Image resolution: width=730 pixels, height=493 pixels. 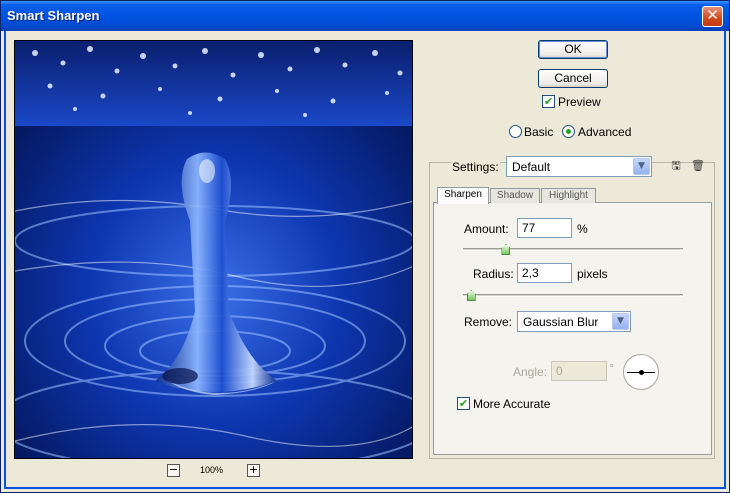 What do you see at coordinates (579, 371) in the screenshot?
I see `angle-input: 0` at bounding box center [579, 371].